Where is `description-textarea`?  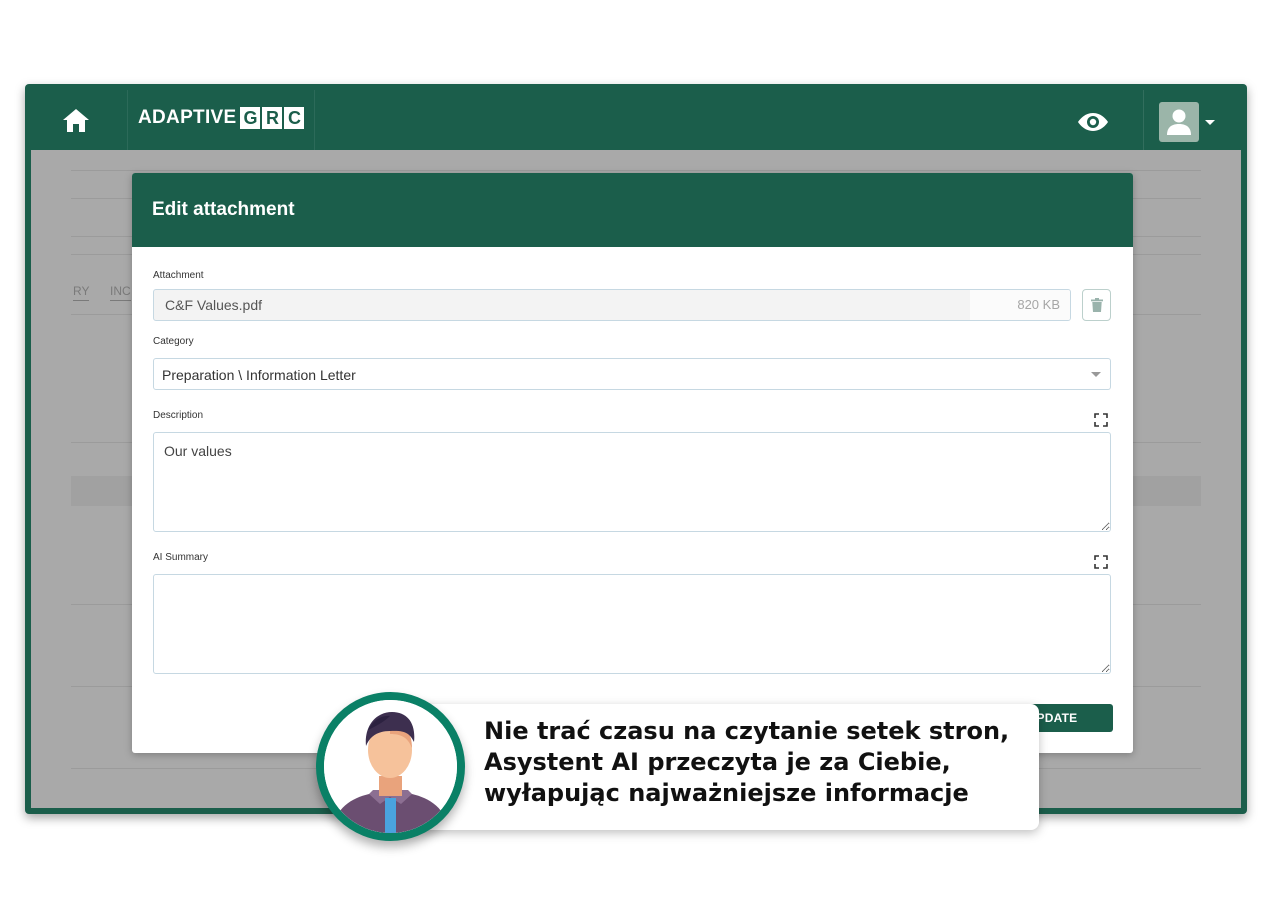
description-textarea is located at coordinates (632, 482).